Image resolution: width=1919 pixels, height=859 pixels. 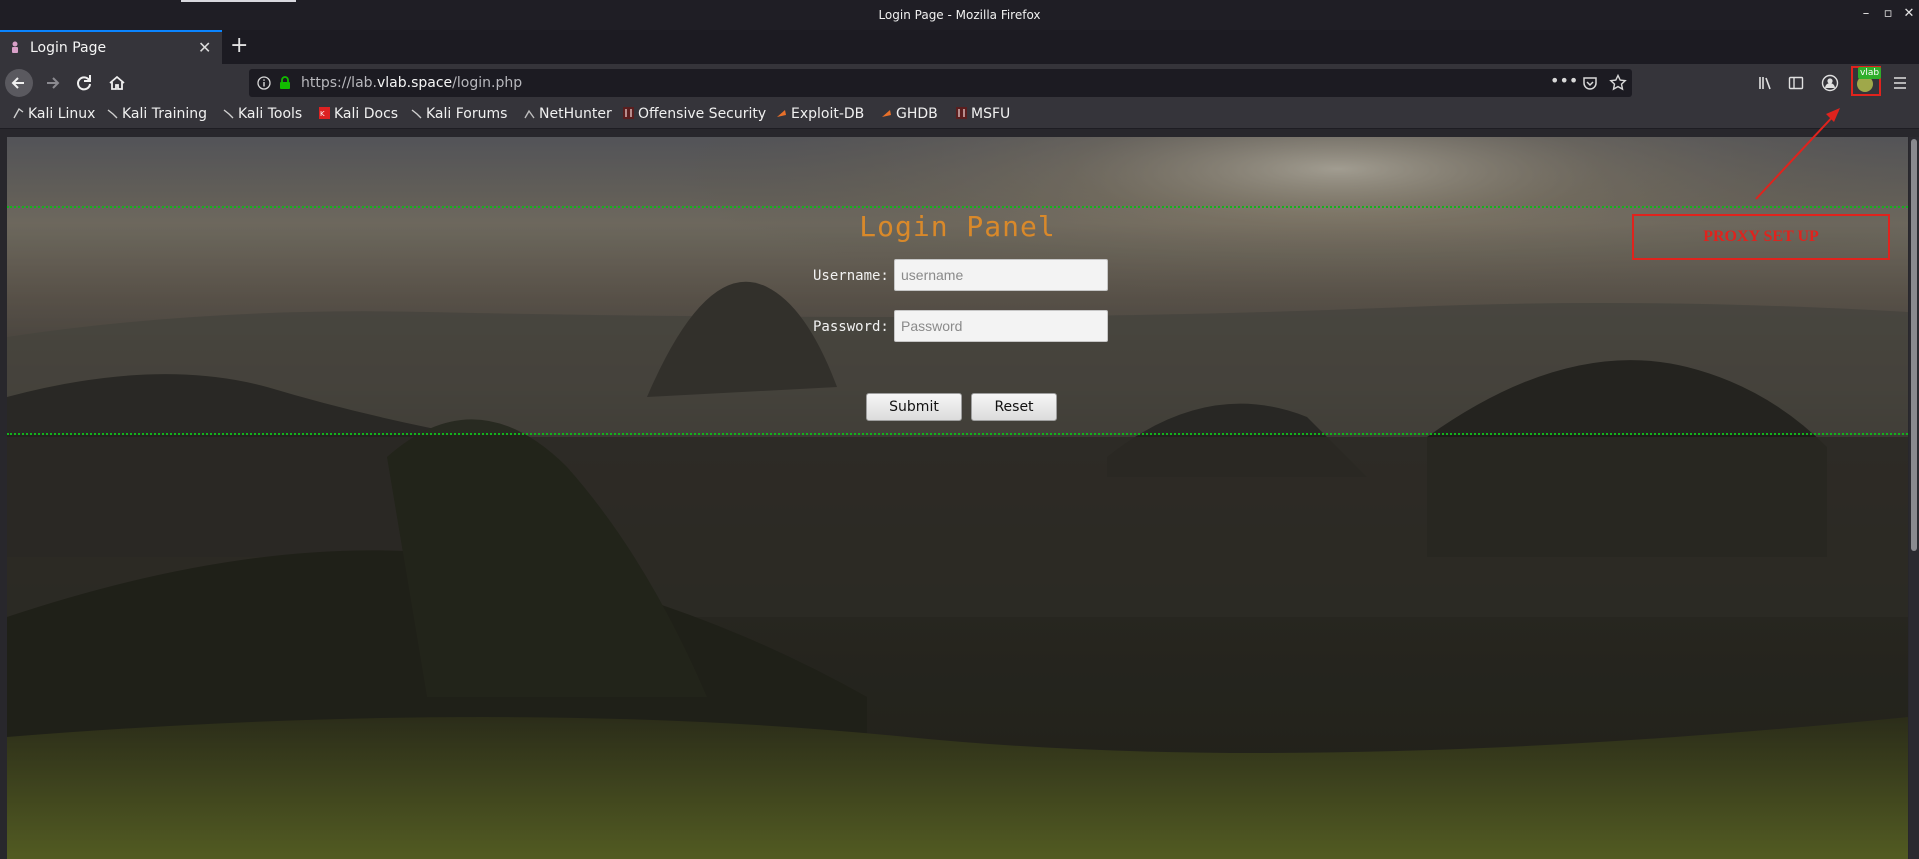 I want to click on kali-docs-icon: K, so click(x=324, y=113).